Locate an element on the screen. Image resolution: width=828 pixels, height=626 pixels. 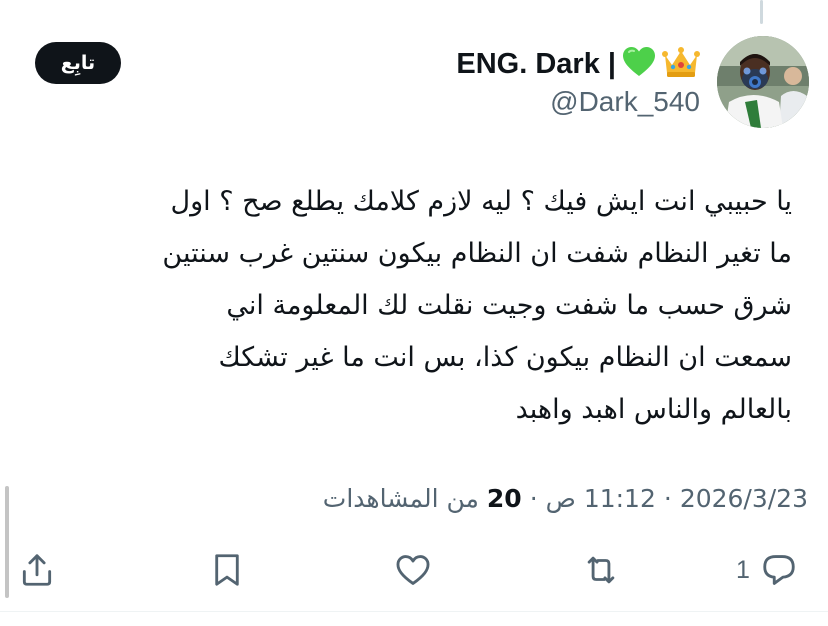
tweet-text-line: بالعالم والناس اهبد واهبد is located at coordinates (653, 409).